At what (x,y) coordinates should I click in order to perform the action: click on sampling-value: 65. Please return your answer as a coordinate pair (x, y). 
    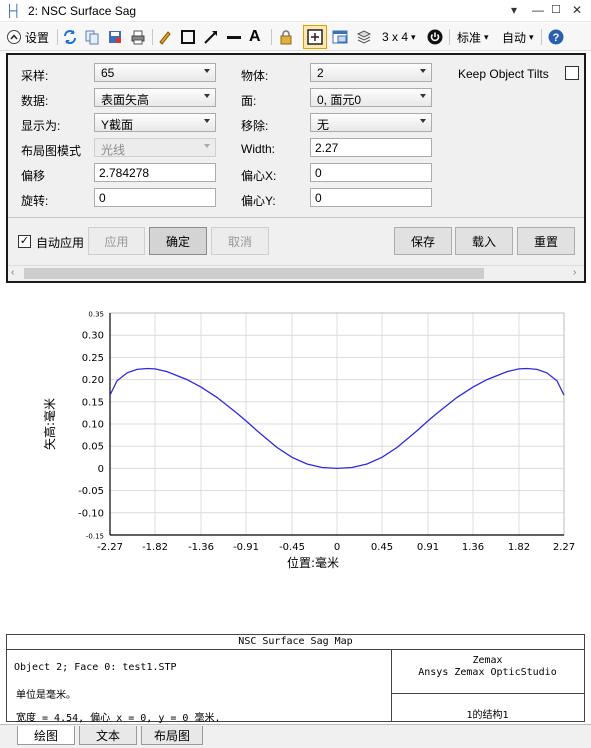
    Looking at the image, I should click on (108, 73).